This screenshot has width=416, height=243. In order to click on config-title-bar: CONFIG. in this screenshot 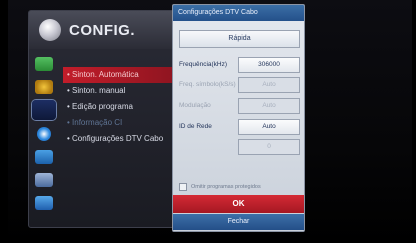, I will do `click(104, 30)`.